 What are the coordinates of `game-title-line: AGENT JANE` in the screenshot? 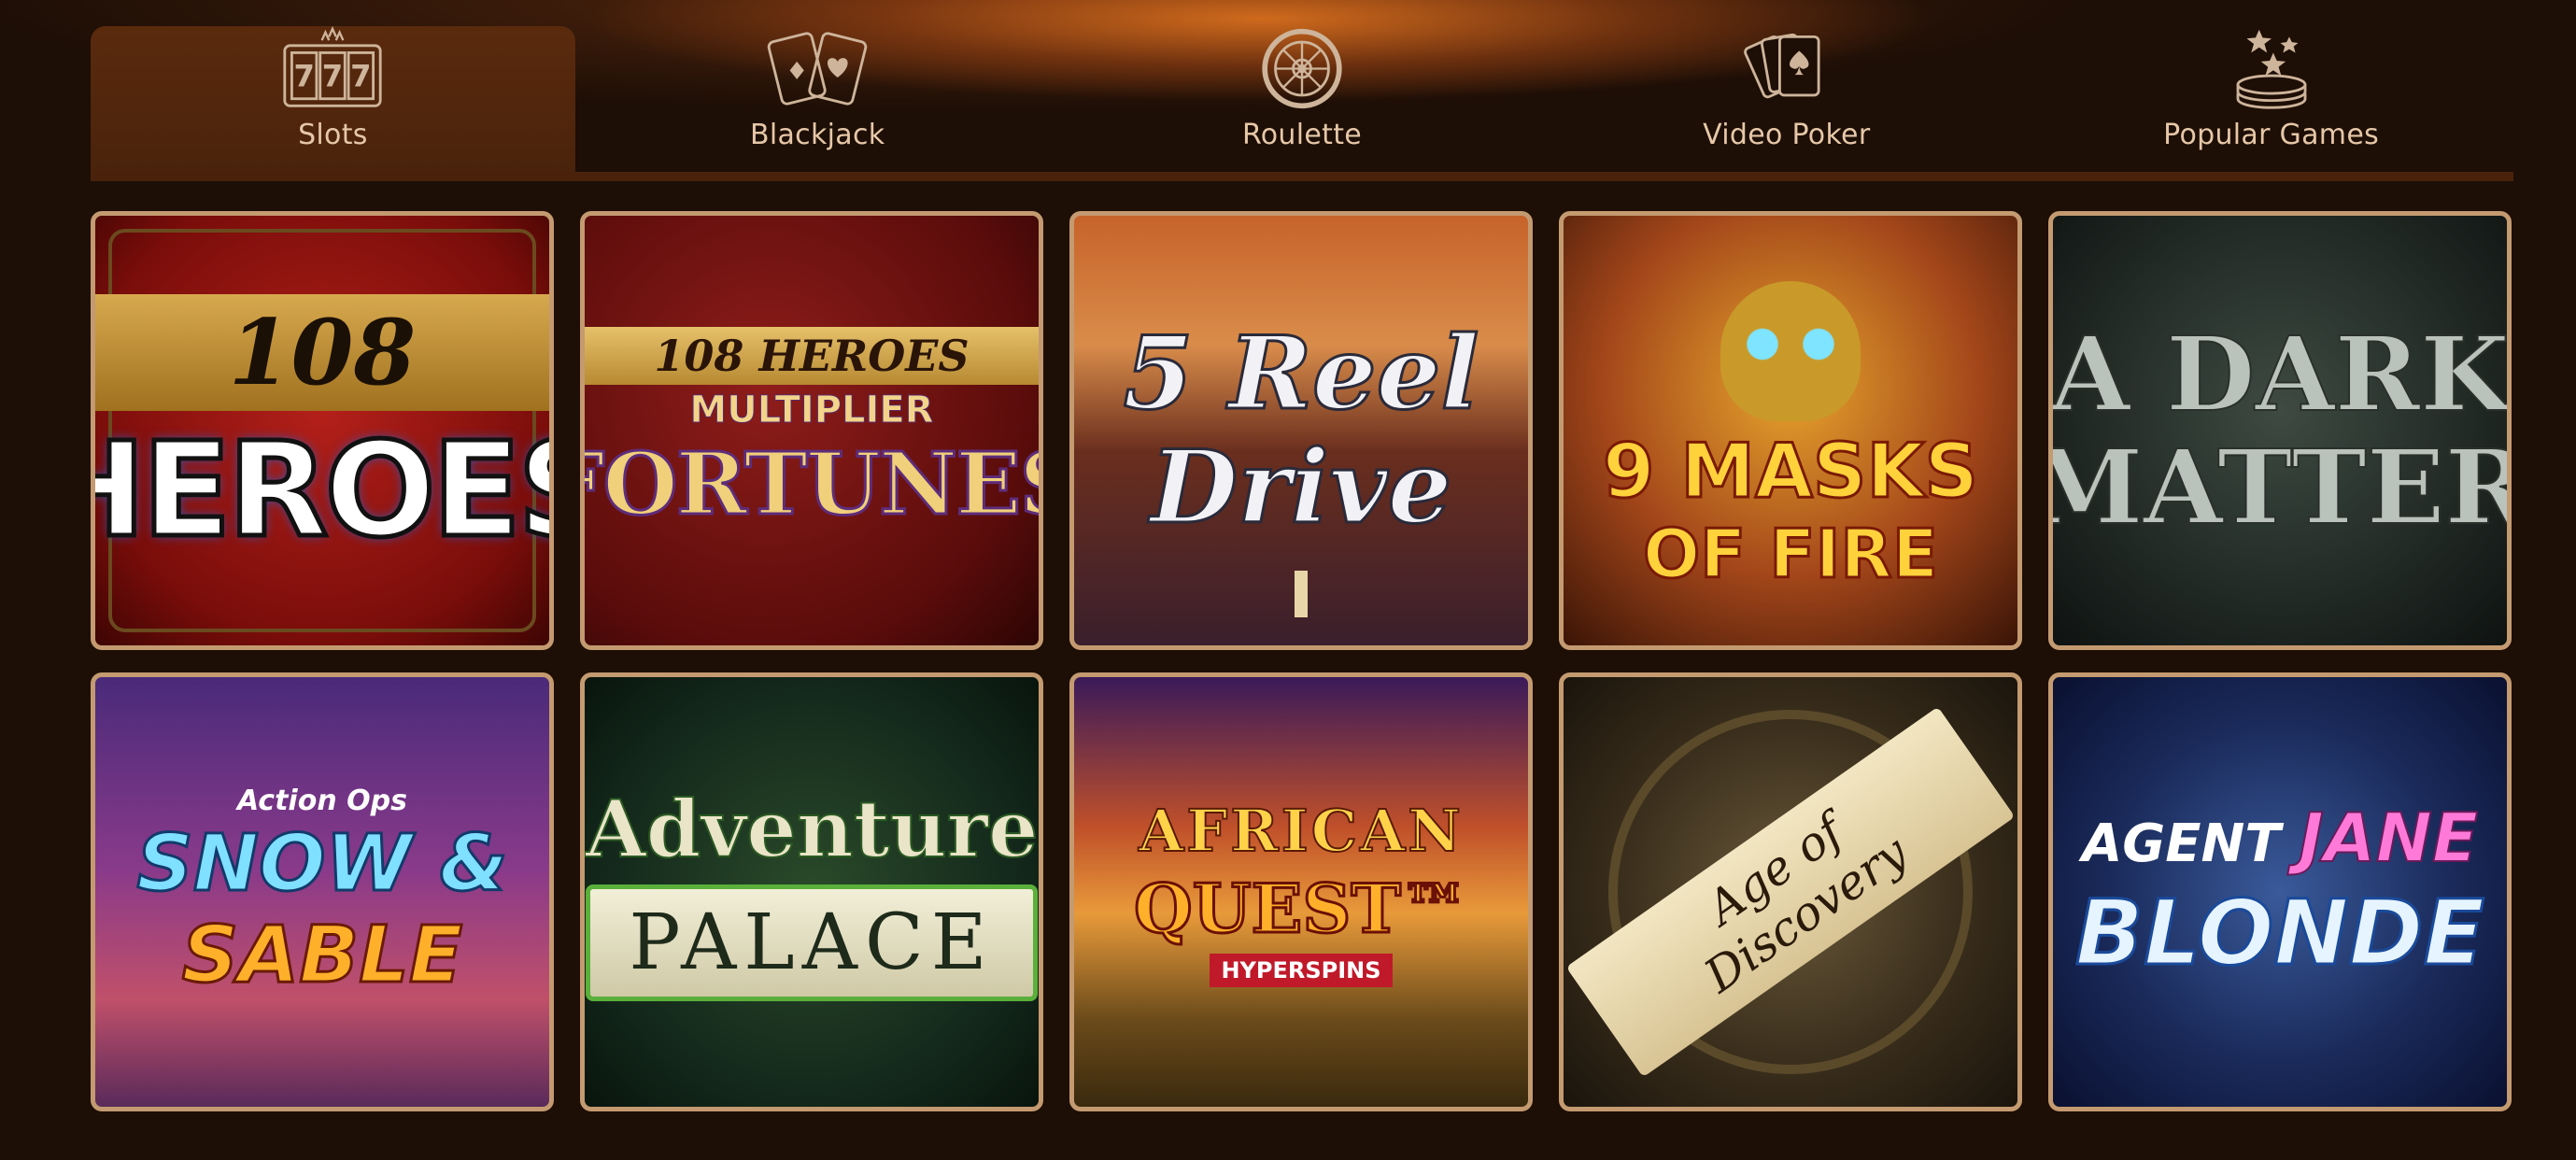 It's located at (2279, 838).